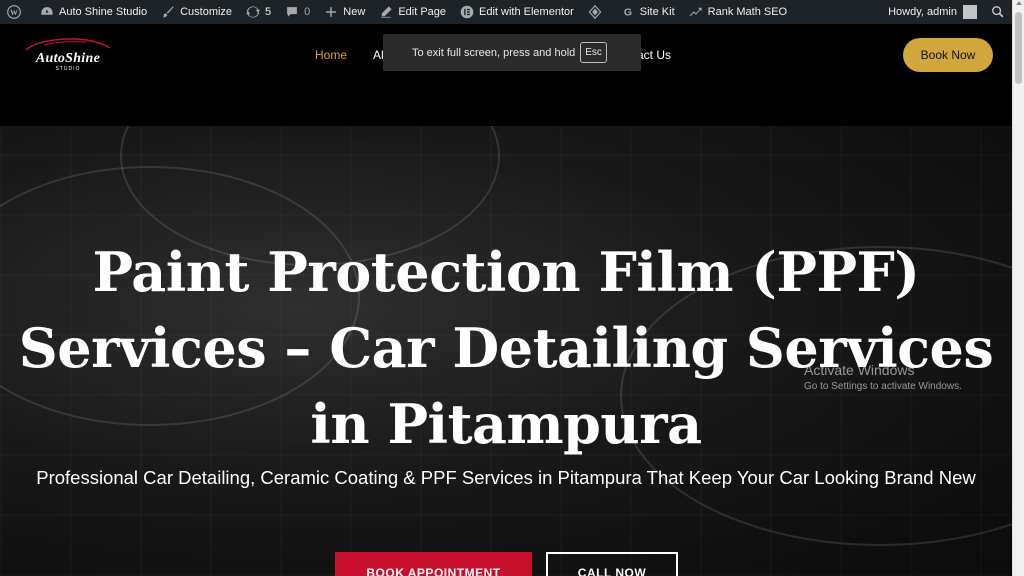  Describe the element at coordinates (859, 370) in the screenshot. I see `activate-windows-title: Activate Windows` at that location.